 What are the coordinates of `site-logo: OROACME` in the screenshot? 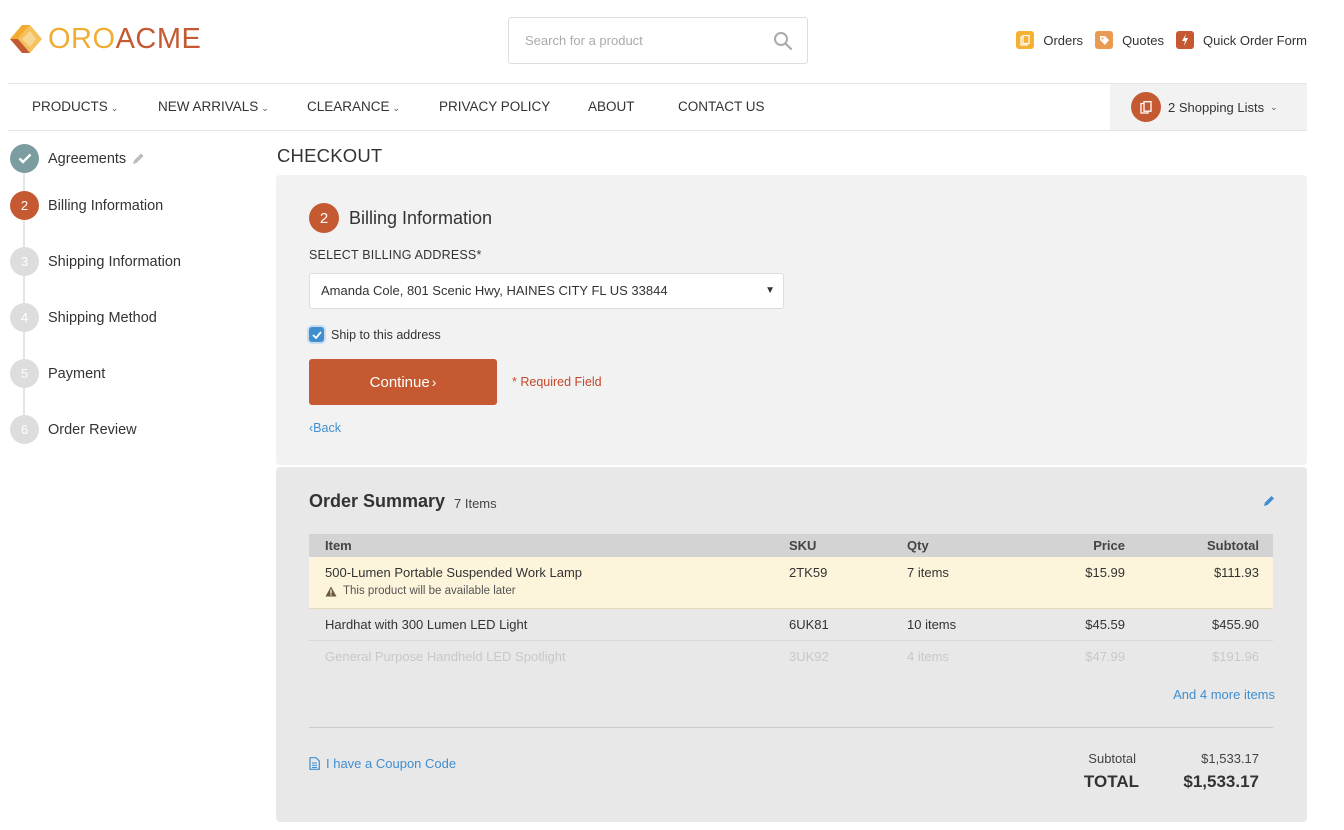 It's located at (104, 39).